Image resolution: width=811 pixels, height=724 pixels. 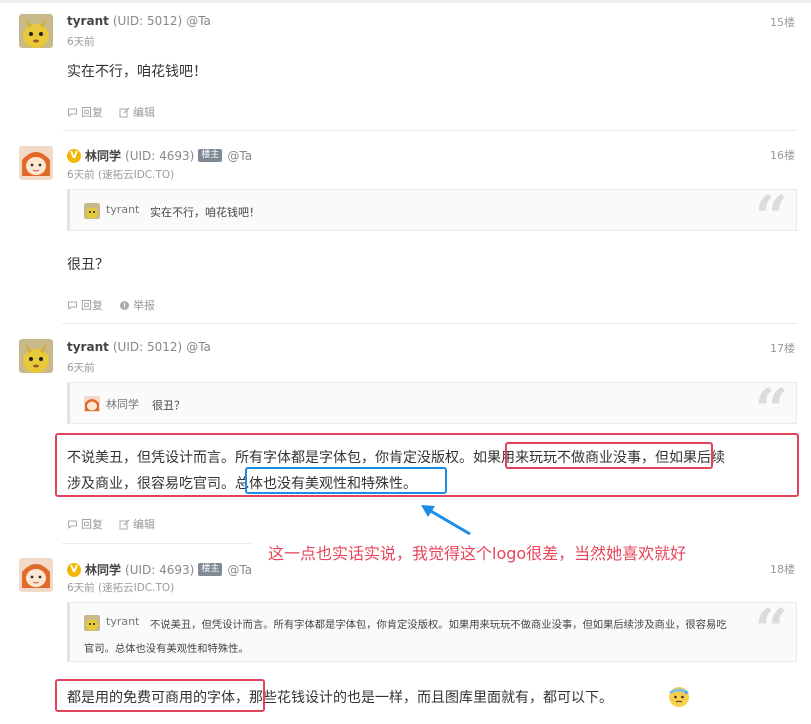 What do you see at coordinates (405, 1) in the screenshot?
I see `top-border` at bounding box center [405, 1].